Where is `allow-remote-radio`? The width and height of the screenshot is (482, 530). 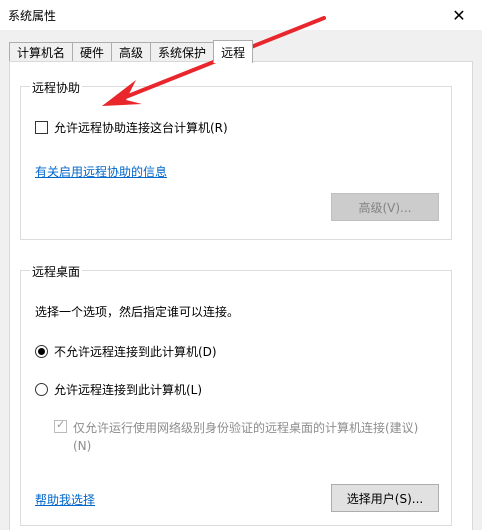 allow-remote-radio is located at coordinates (41, 389).